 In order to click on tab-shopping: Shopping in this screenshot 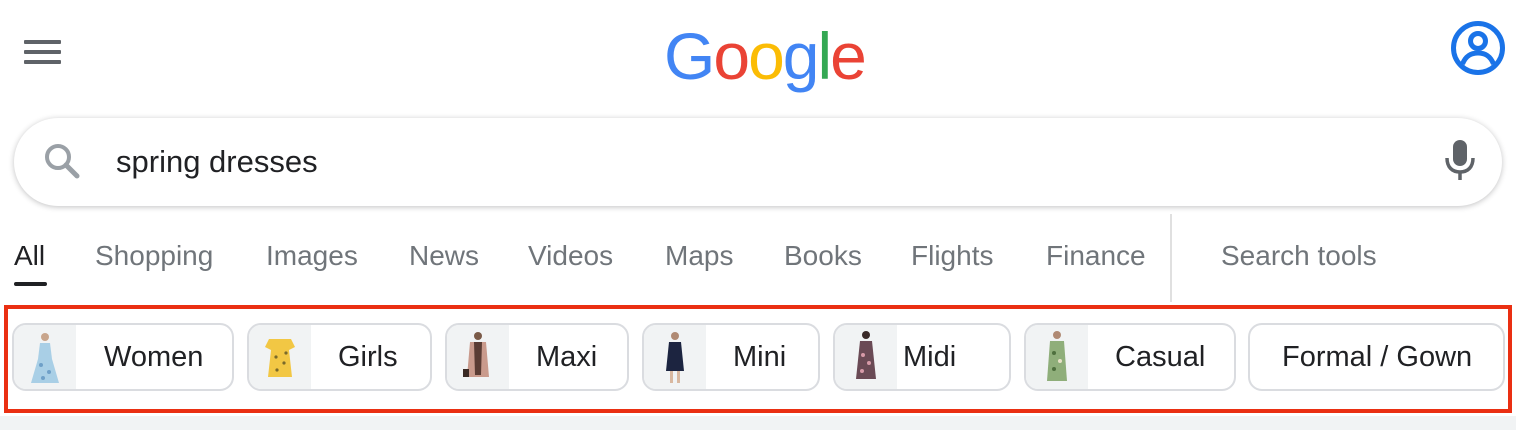, I will do `click(154, 256)`.